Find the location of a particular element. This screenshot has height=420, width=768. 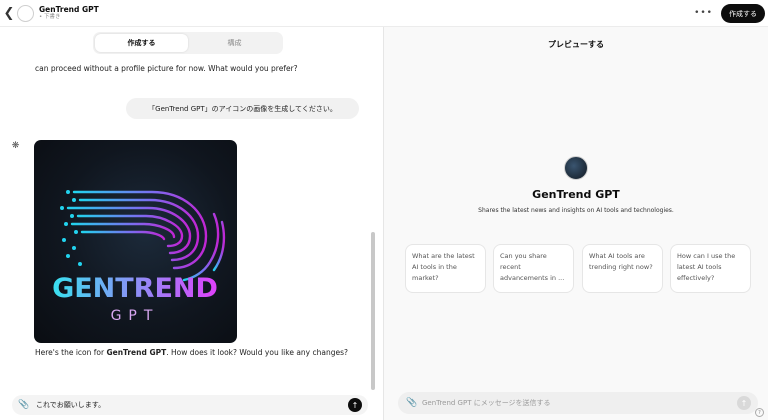

help-icon: ? is located at coordinates (759, 412).